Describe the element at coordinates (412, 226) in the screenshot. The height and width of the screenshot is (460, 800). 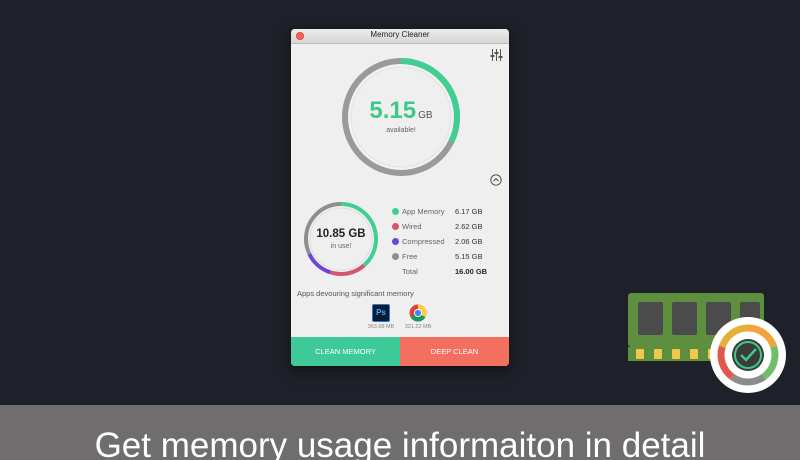
I see `legend-label: Wired` at that location.